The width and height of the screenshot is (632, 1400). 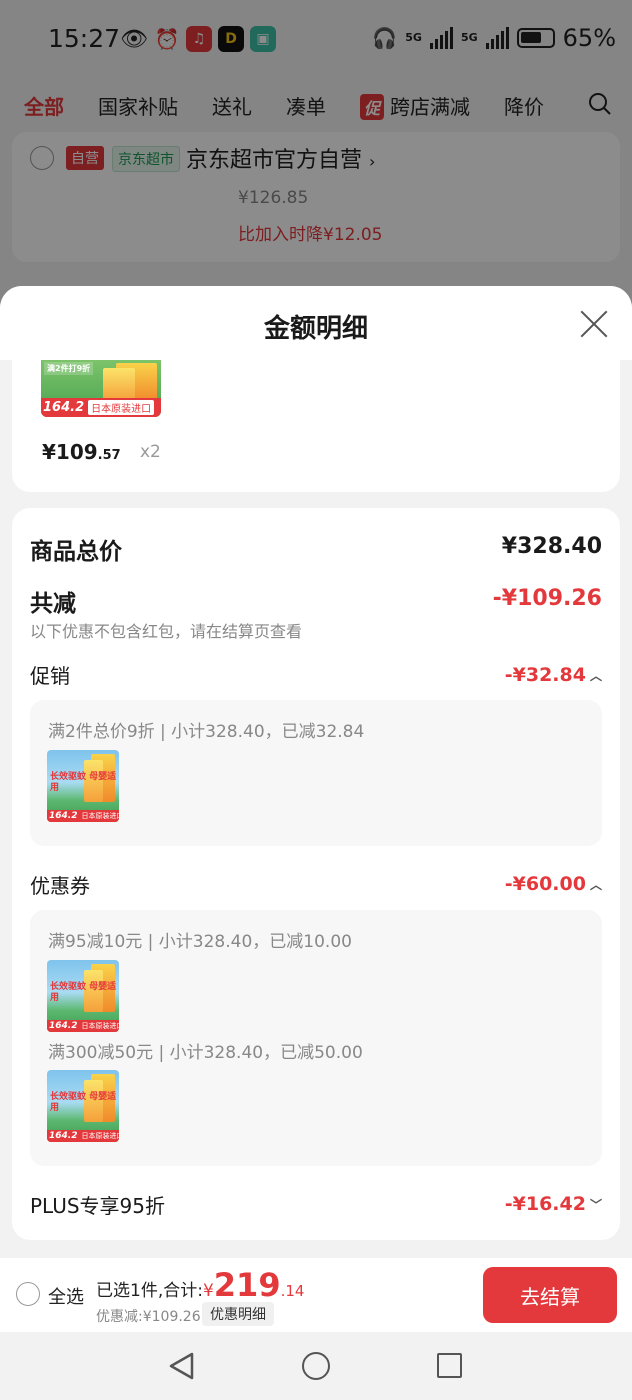 What do you see at coordinates (166, 631) in the screenshot?
I see `reduce-hint: 以下优惠不包含红包，请在结算页查看` at bounding box center [166, 631].